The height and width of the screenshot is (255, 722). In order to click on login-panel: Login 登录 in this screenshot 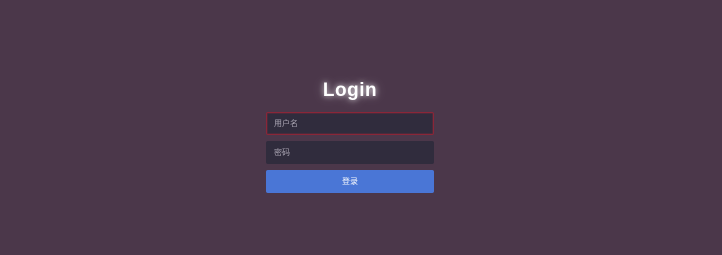, I will do `click(350, 134)`.